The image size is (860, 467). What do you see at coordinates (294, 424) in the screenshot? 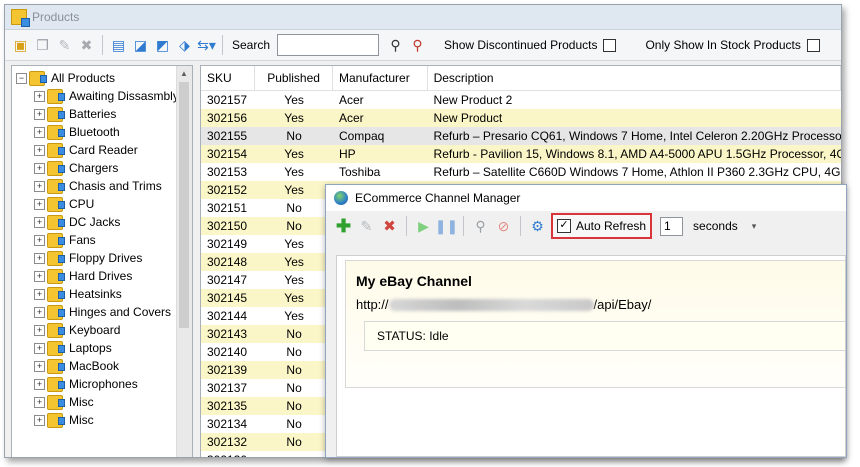
I see `cell-published: No` at bounding box center [294, 424].